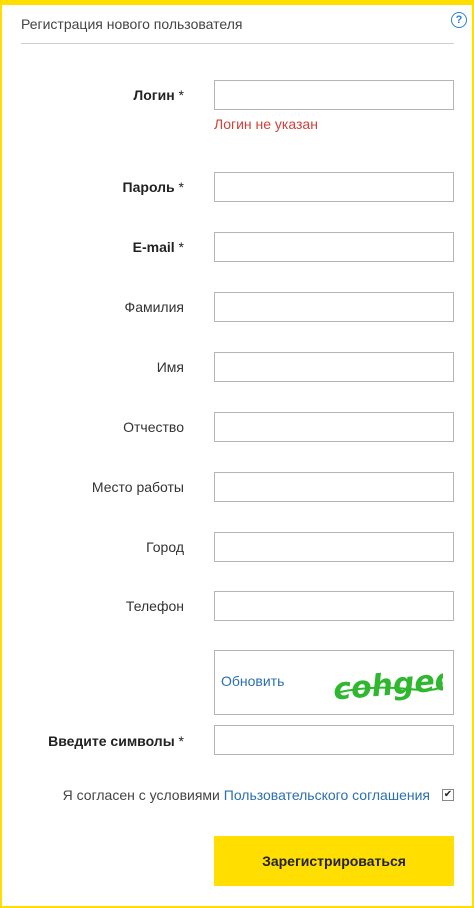 Image resolution: width=474 pixels, height=908 pixels. What do you see at coordinates (237, 2) in the screenshot?
I see `accent-top-border` at bounding box center [237, 2].